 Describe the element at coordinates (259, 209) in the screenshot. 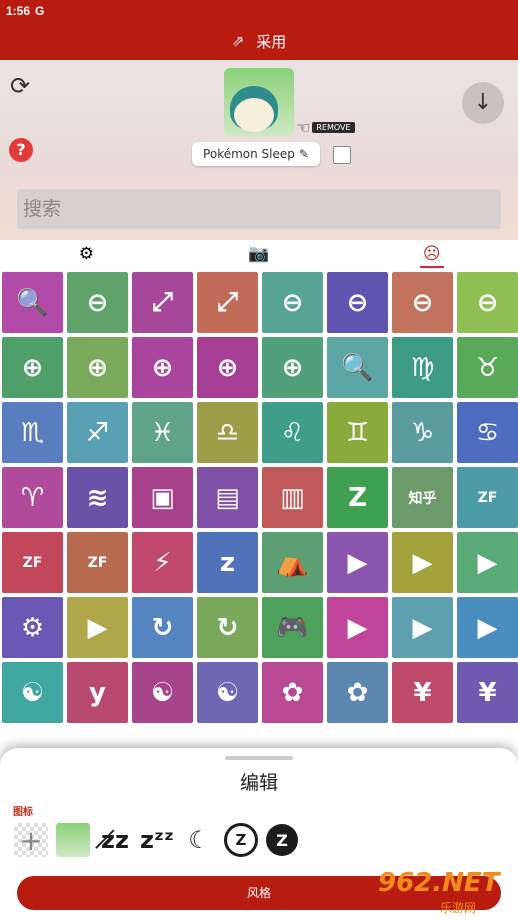

I see `search-input: 搜索` at that location.